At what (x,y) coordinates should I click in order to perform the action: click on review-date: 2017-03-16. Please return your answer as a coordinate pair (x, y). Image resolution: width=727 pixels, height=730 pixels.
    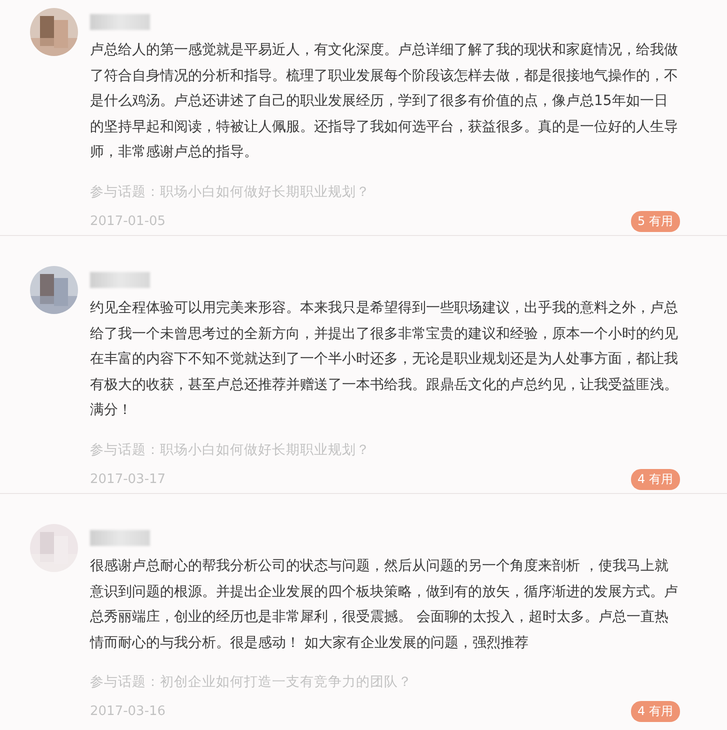
    Looking at the image, I should click on (128, 711).